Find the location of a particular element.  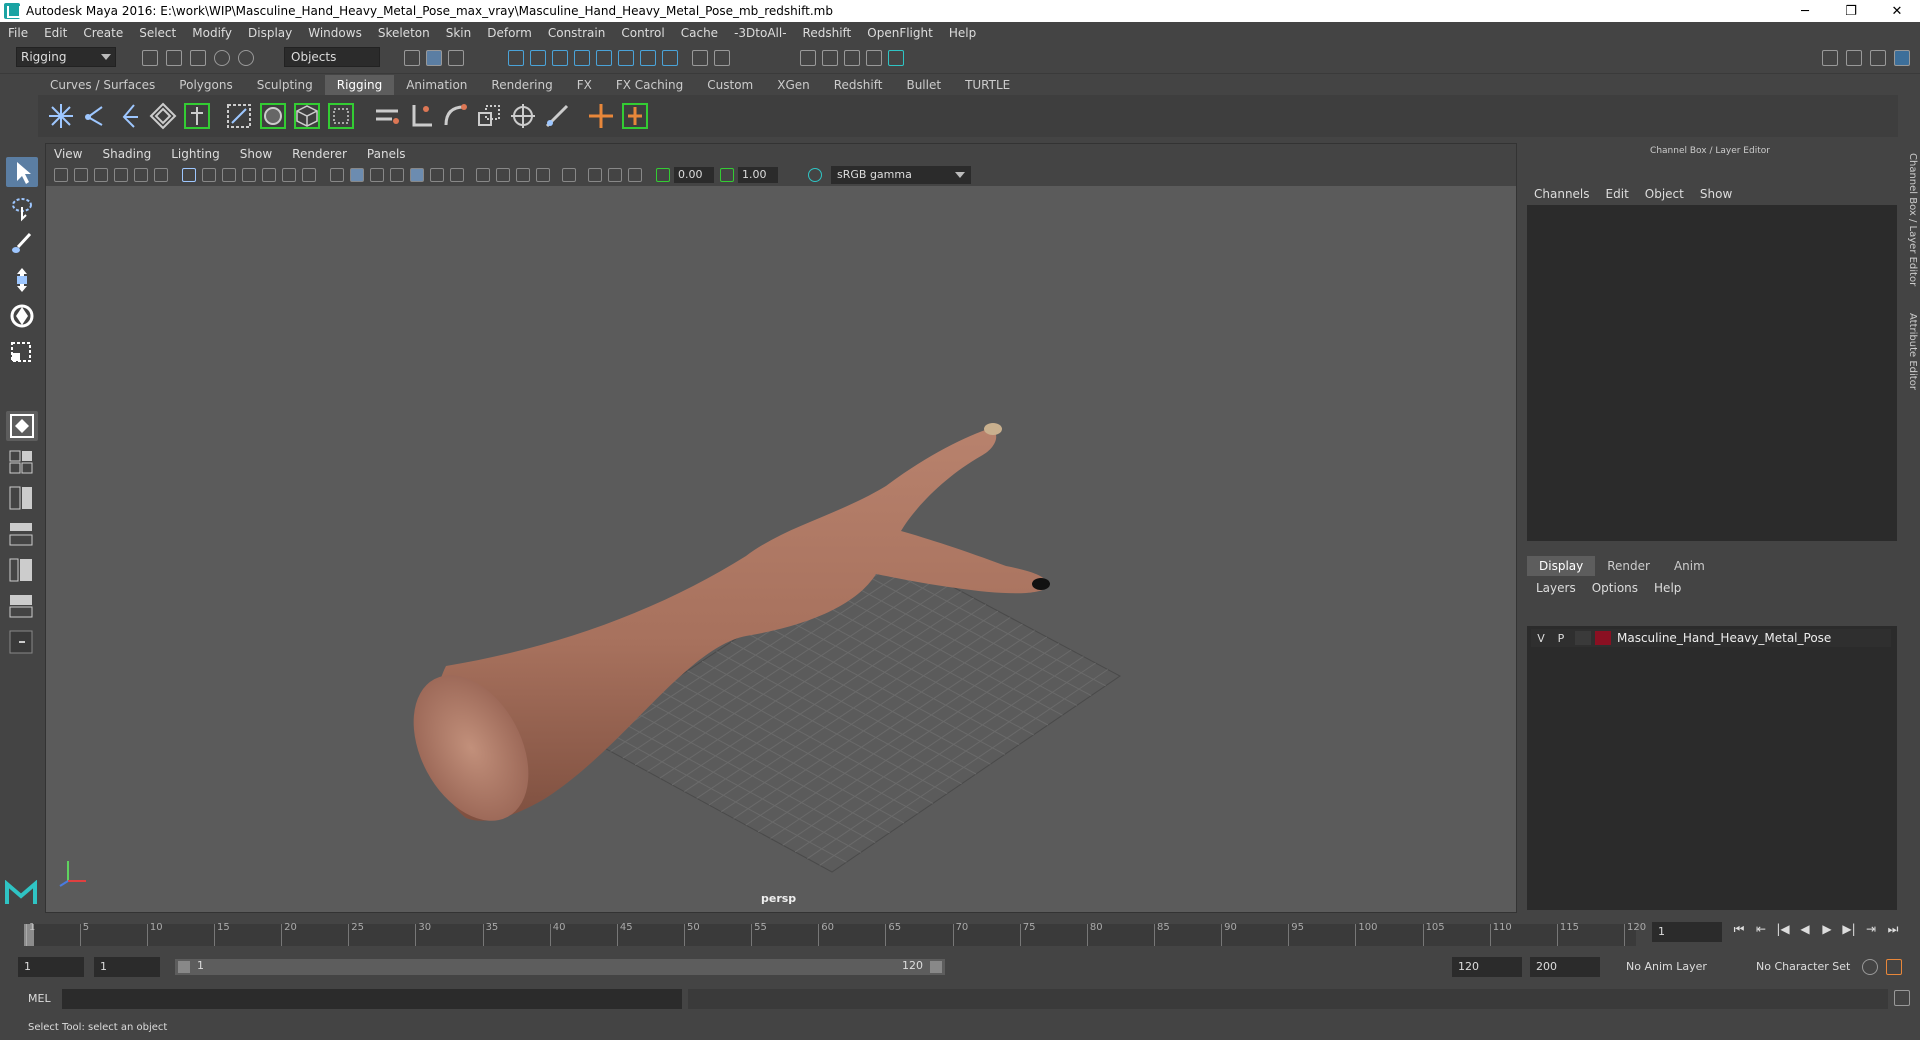

grid-icon is located at coordinates (189, 175).